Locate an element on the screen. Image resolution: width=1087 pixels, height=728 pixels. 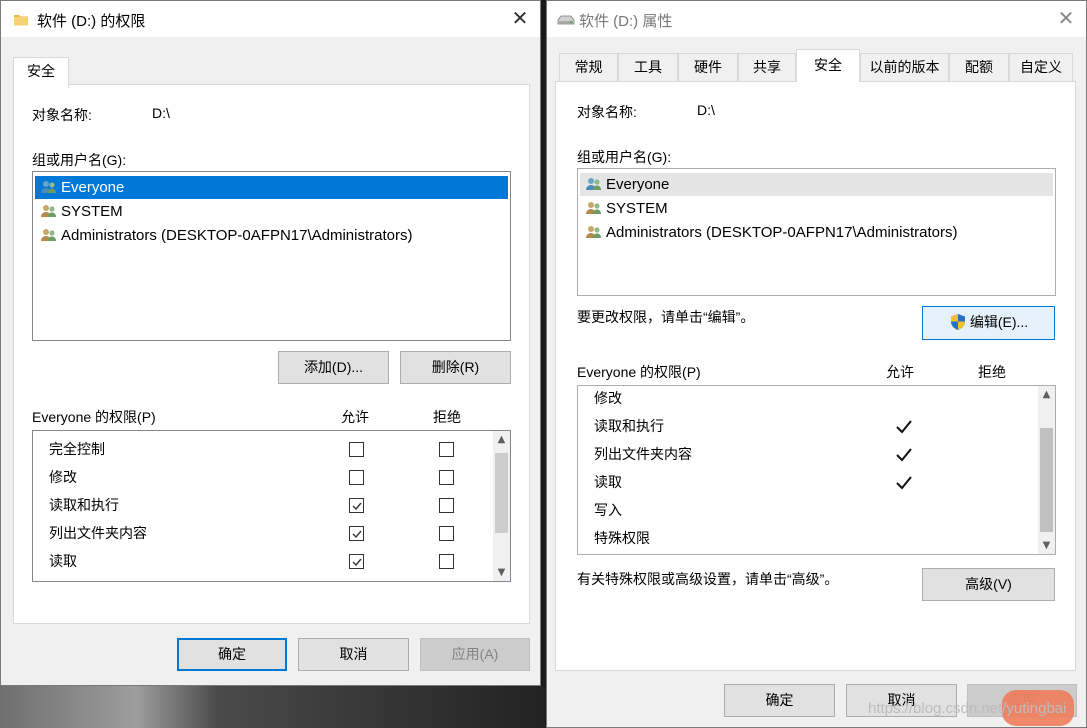
permission-row: 完全控制 is located at coordinates (260, 449).